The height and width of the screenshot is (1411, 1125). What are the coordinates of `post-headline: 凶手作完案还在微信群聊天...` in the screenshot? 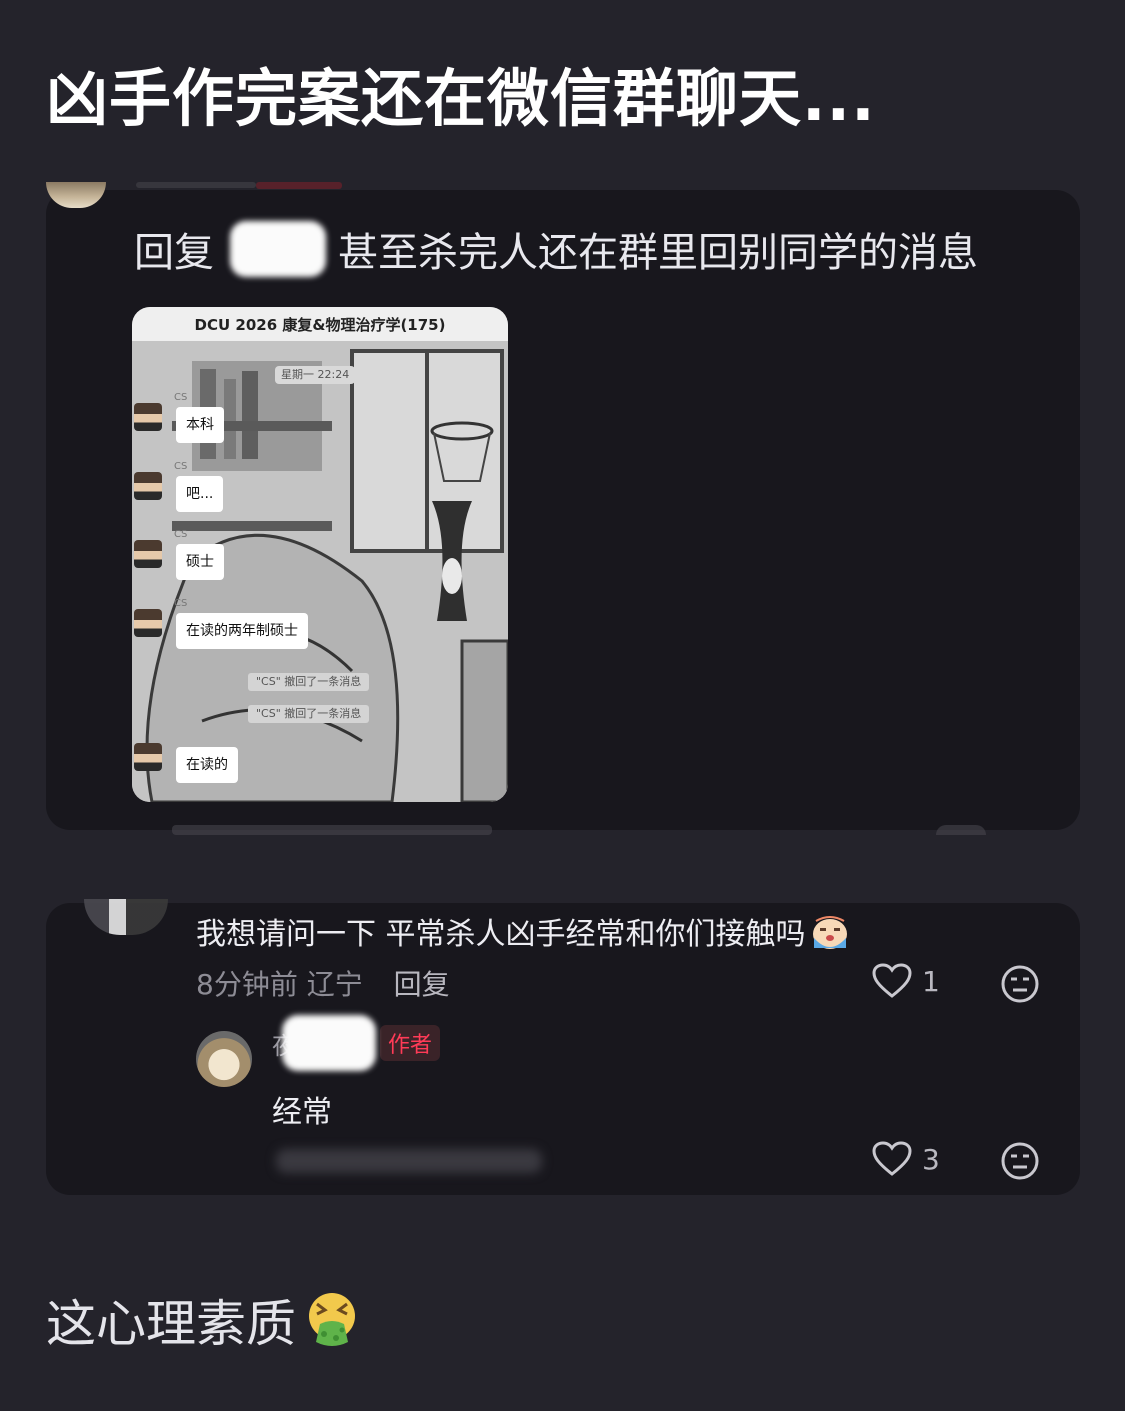 It's located at (461, 98).